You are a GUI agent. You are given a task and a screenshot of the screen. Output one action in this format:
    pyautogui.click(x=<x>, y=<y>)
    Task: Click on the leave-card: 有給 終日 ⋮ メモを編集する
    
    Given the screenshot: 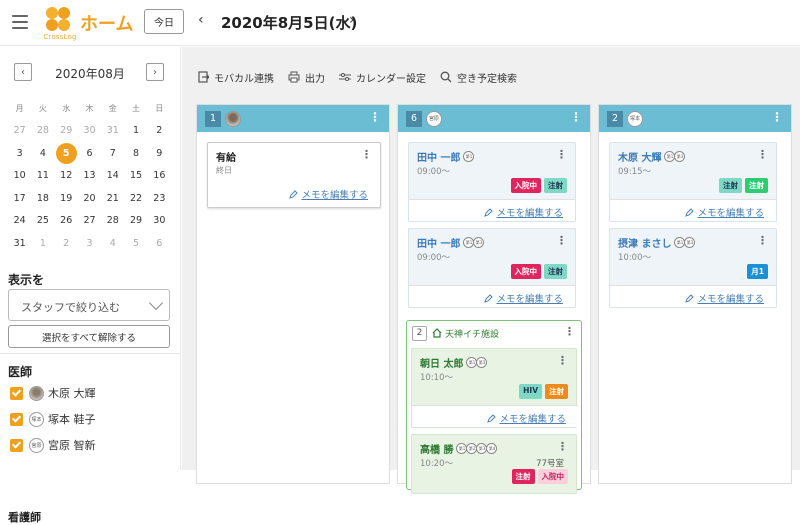 What is the action you would take?
    pyautogui.click(x=294, y=175)
    